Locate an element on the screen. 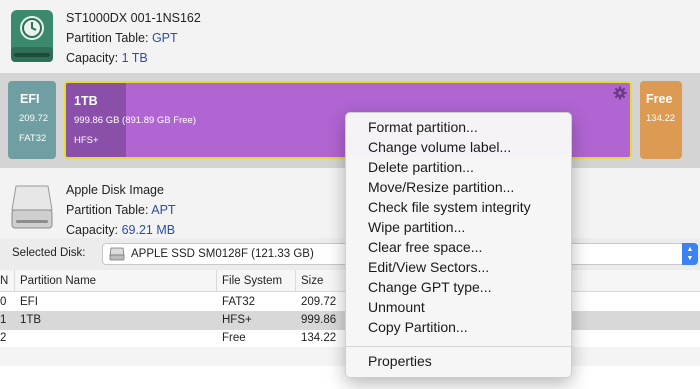 Image resolution: width=700 pixels, height=389 pixels. disk-2-name: Apple Disk Image is located at coordinates (115, 190).